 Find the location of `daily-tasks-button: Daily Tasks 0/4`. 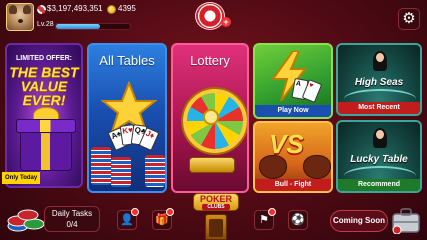

daily-tasks-button: Daily Tasks 0/4 is located at coordinates (72, 219).